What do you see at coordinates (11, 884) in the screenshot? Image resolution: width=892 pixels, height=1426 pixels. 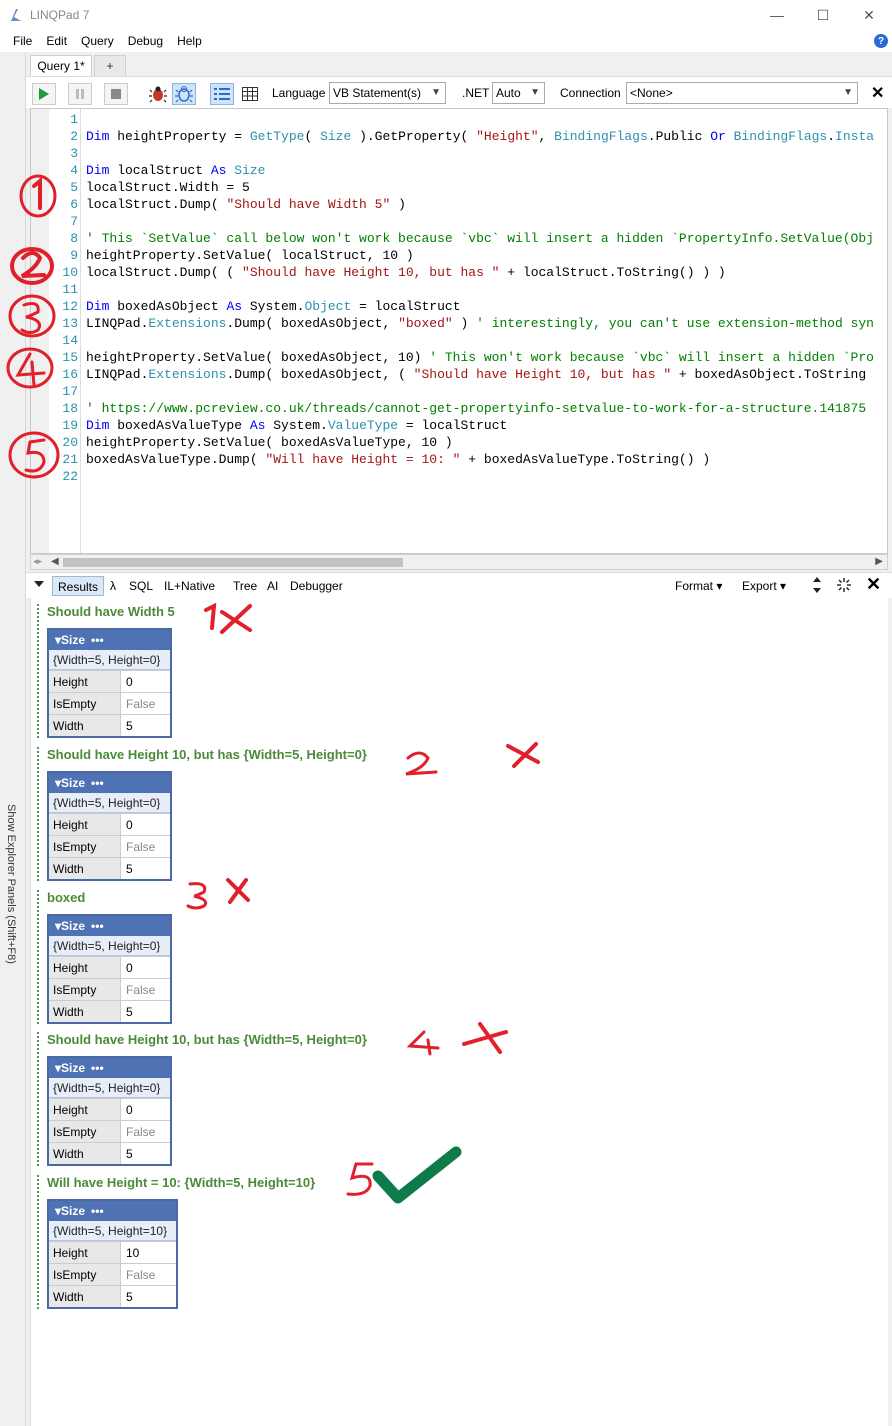 I see `show-explorer-panels-label: Show Explorer Panels (Shift+F8)` at bounding box center [11, 884].